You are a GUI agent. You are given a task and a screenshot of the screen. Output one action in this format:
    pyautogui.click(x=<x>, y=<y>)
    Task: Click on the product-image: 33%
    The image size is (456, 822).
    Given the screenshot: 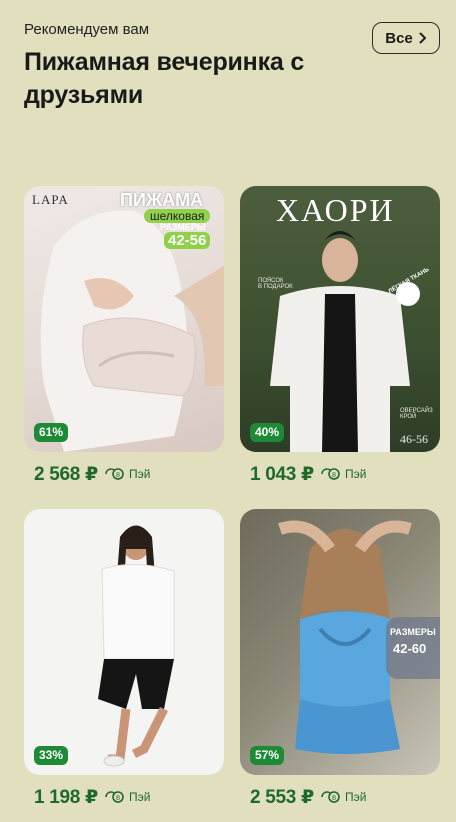 What is the action you would take?
    pyautogui.click(x=124, y=642)
    